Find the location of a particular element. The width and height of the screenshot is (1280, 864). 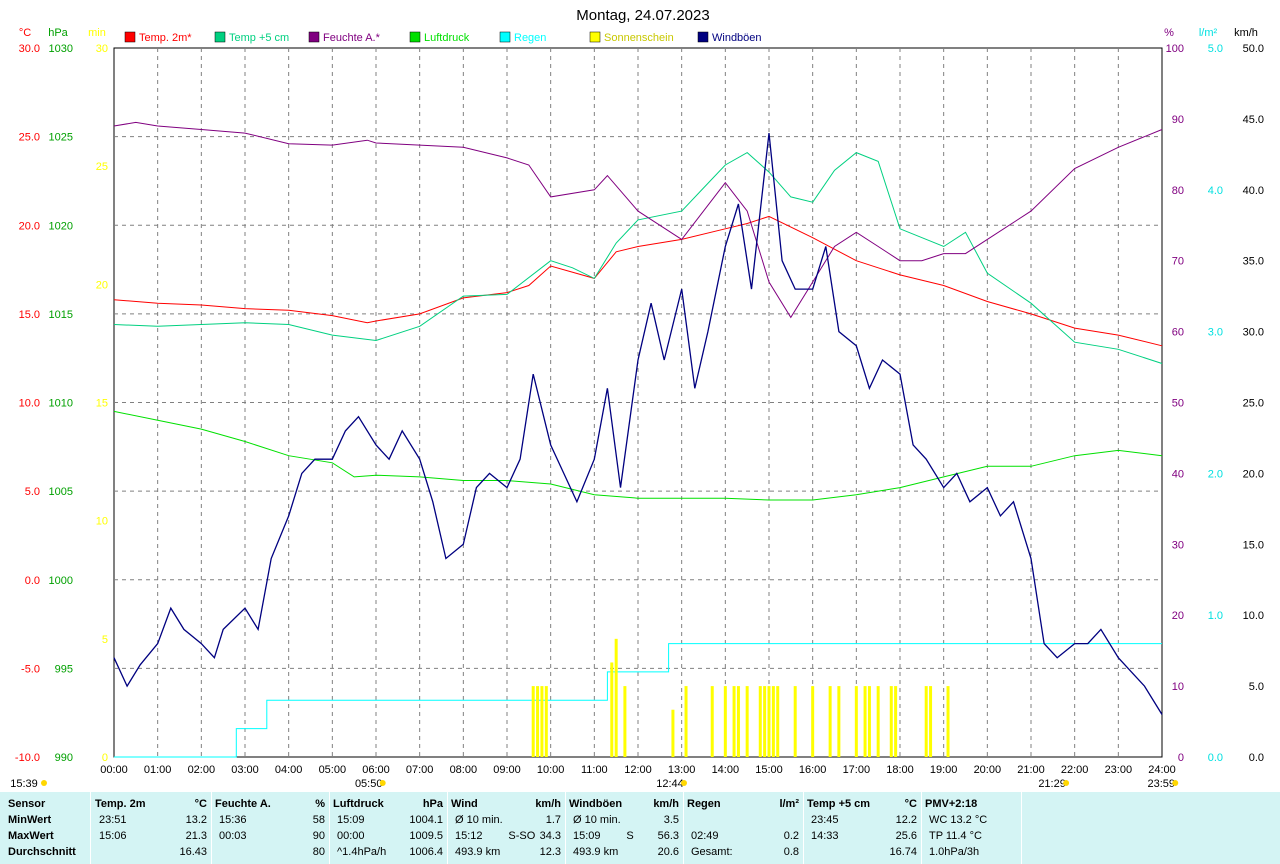

stat-cell: 0.8 is located at coordinates (791, 852).